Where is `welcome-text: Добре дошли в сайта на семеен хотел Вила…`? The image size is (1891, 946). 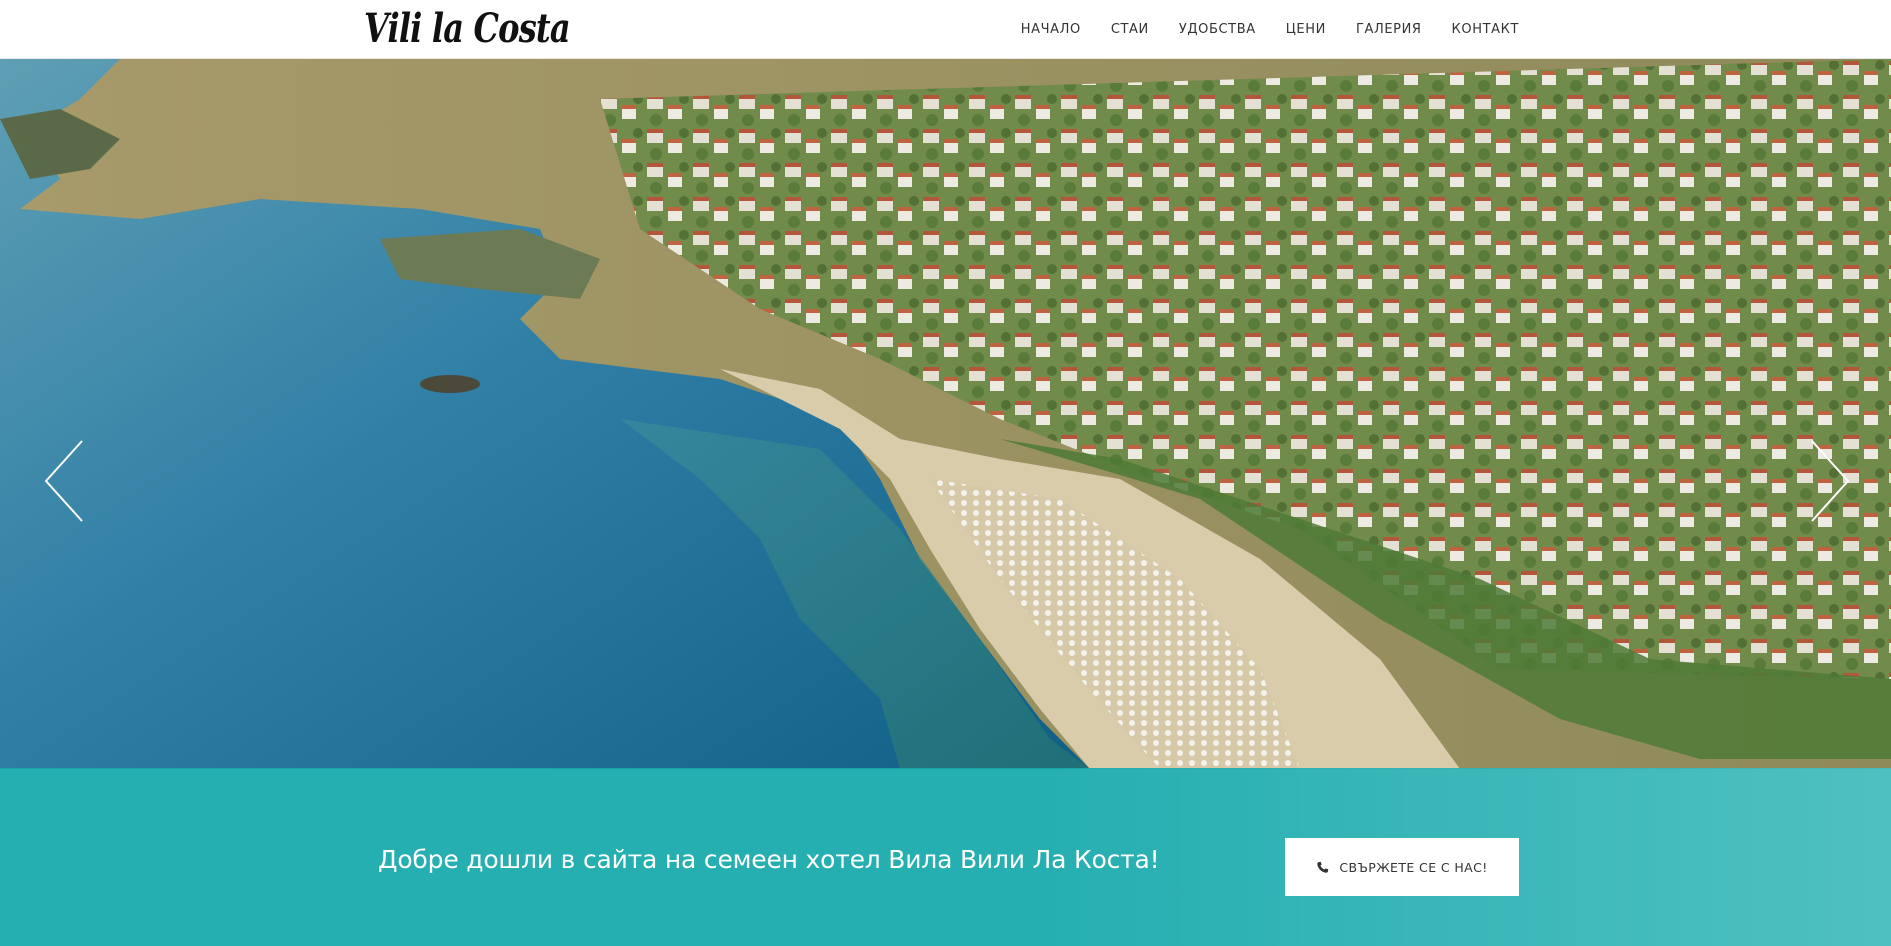
welcome-text: Добре дошли в сайта на семеен хотел Вила… is located at coordinates (769, 859).